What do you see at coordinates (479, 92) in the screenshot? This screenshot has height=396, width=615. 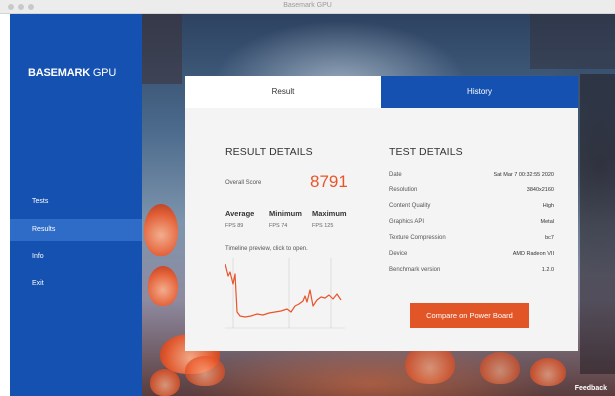 I see `tab-history: History` at bounding box center [479, 92].